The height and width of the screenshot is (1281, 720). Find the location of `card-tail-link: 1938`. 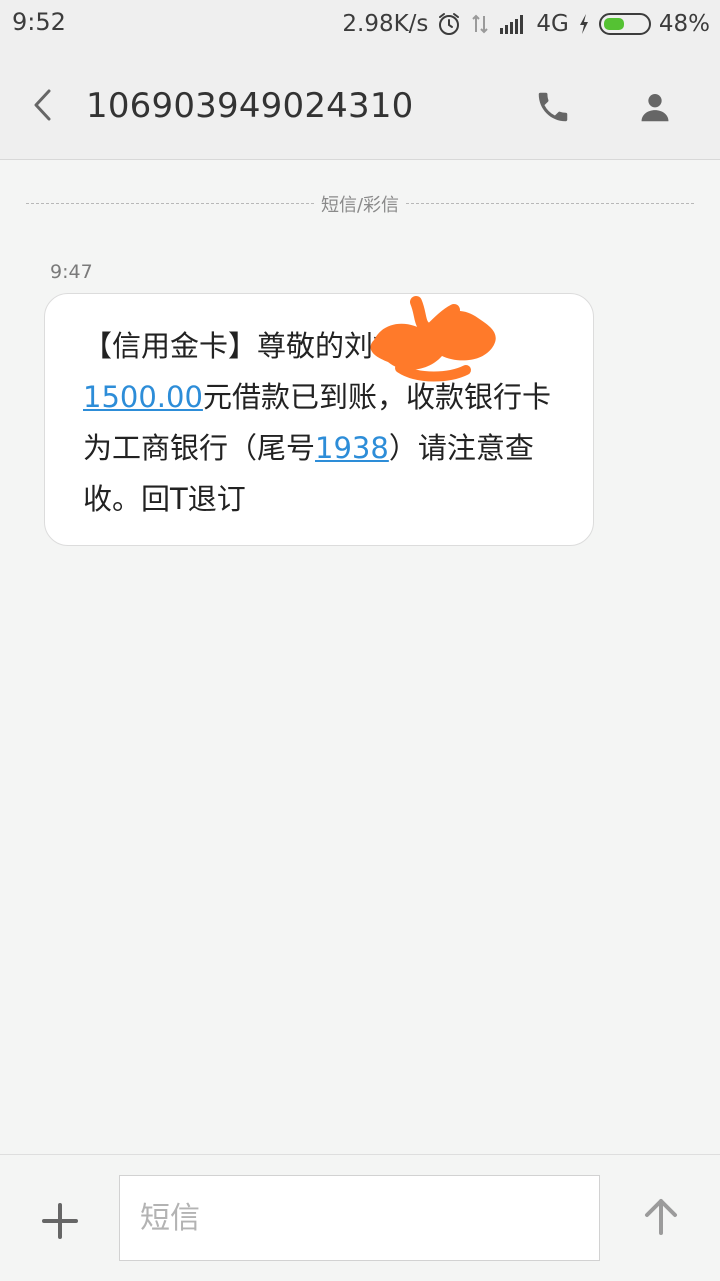

card-tail-link: 1938 is located at coordinates (352, 448).